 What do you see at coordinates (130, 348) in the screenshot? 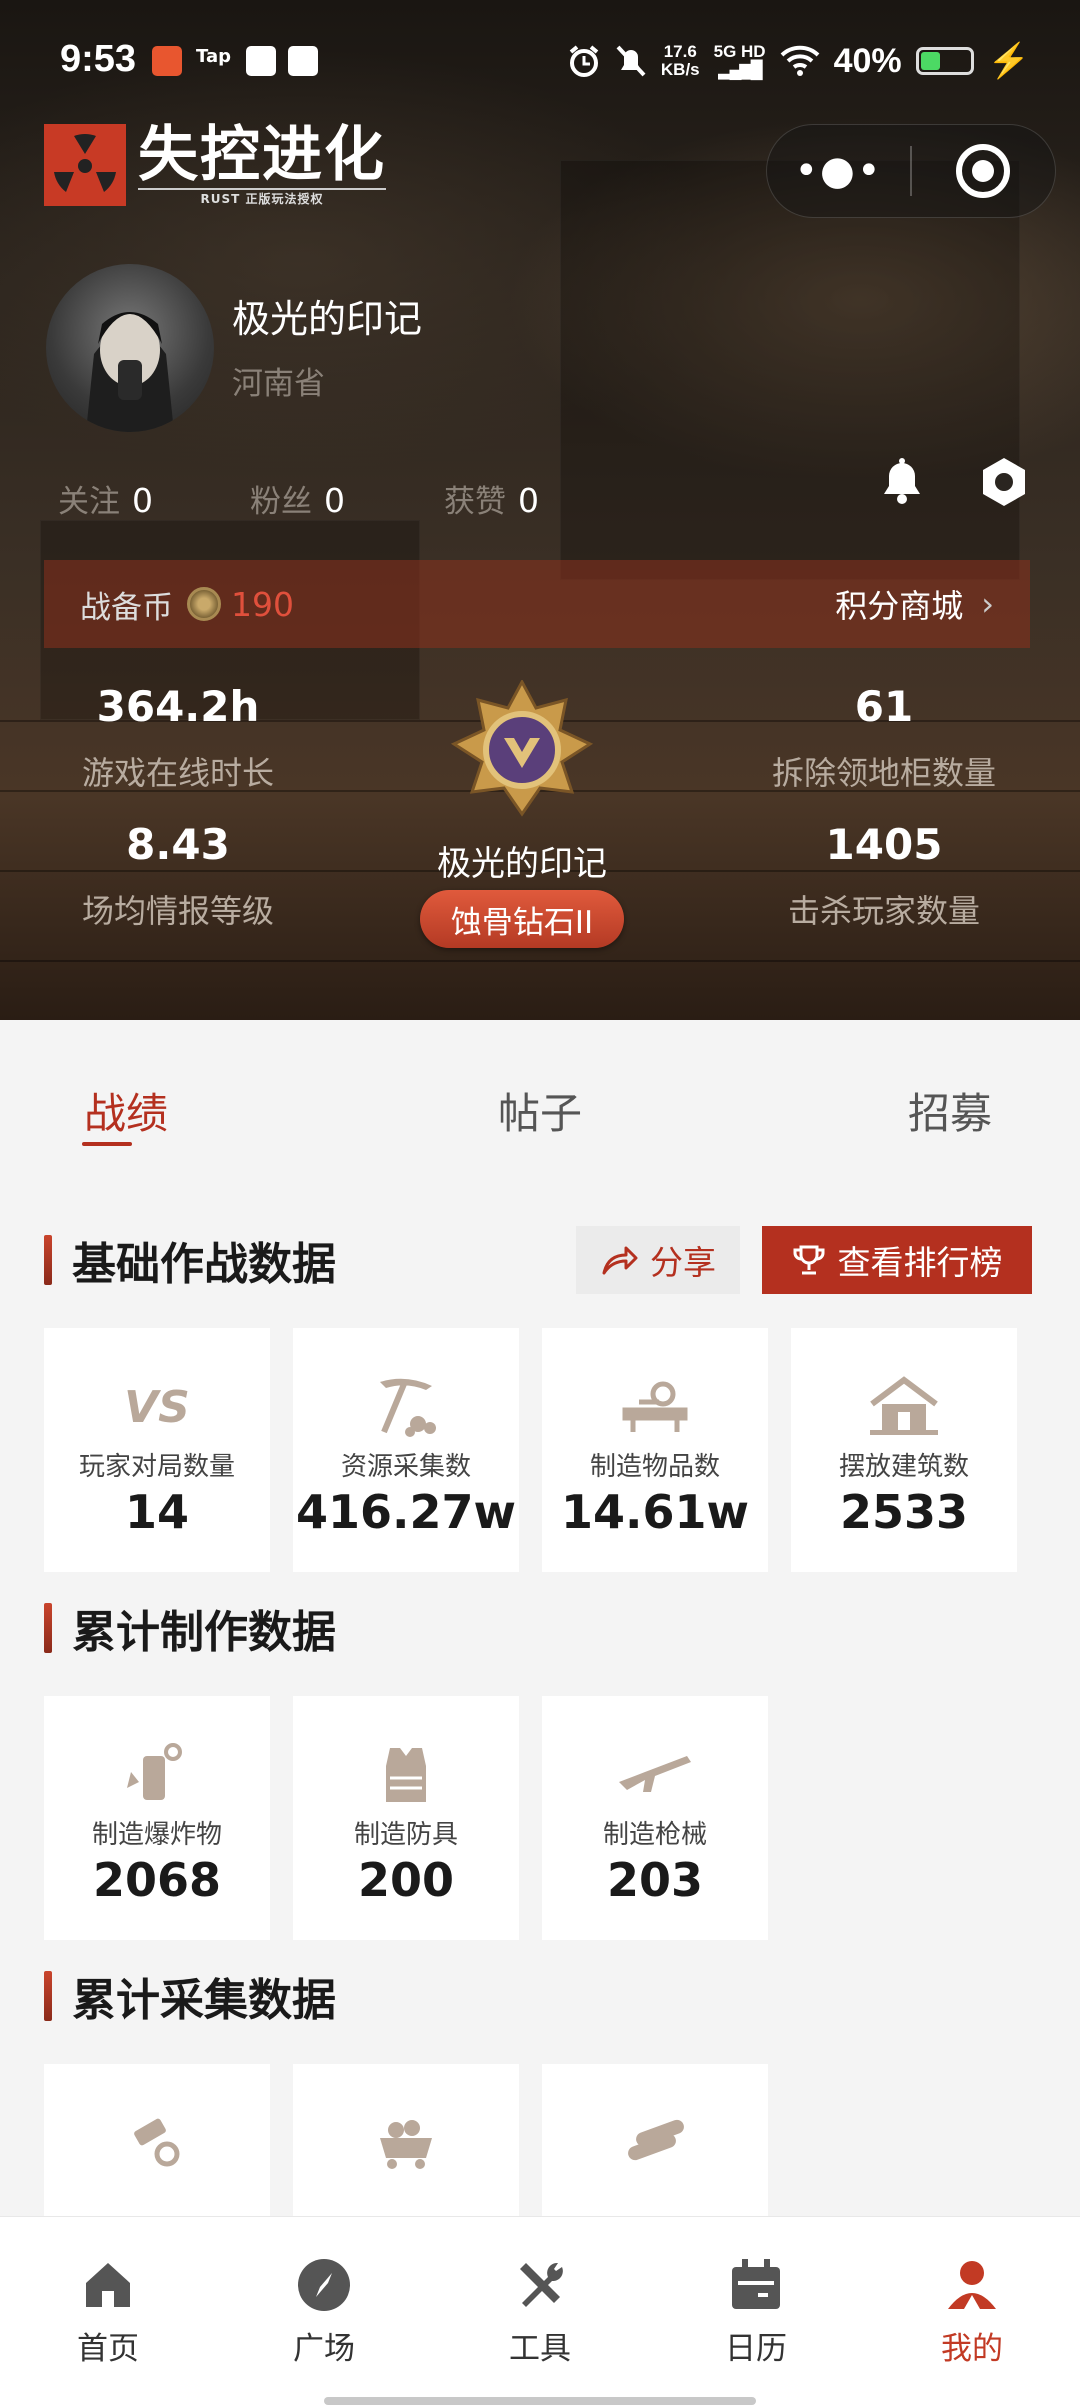
I see `avatar` at bounding box center [130, 348].